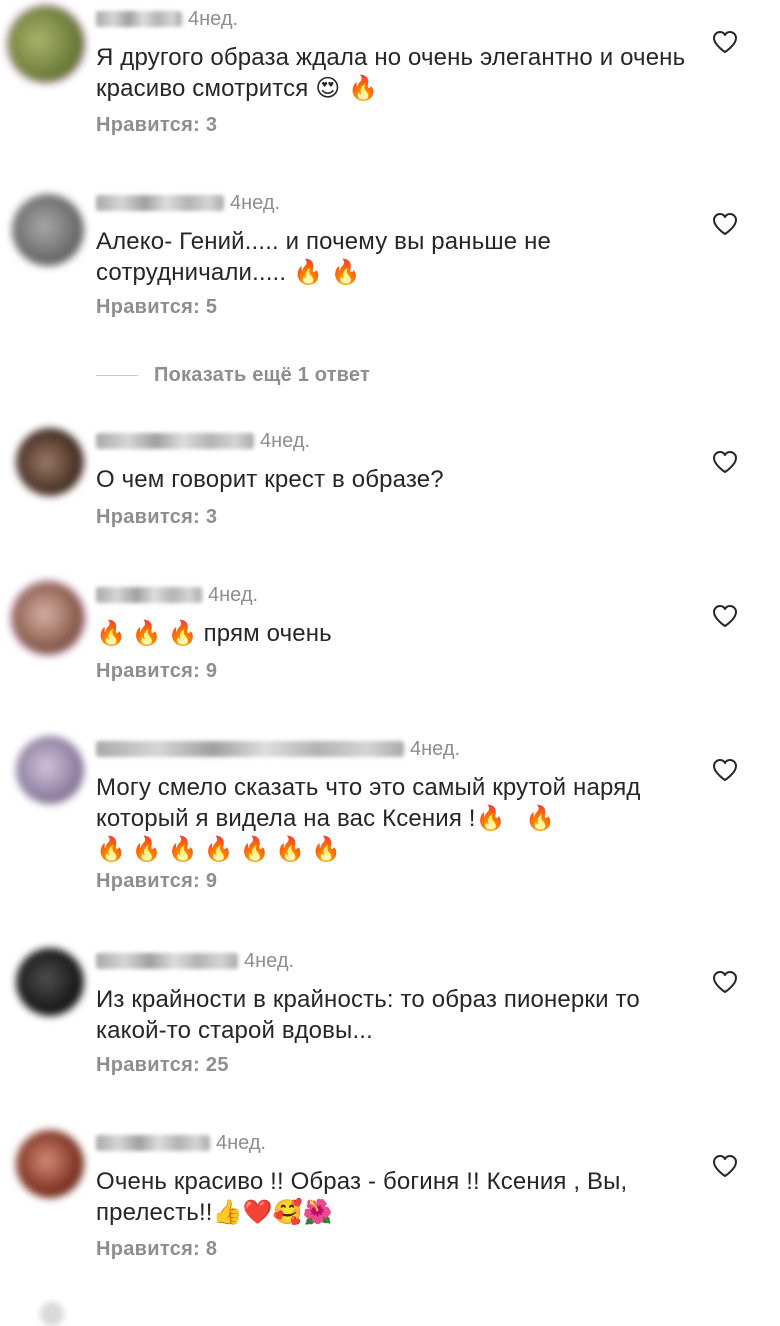 Image resolution: width=780 pixels, height=1326 pixels. I want to click on comment-text-block: О чем говорит крест в образе?, so click(391, 479).